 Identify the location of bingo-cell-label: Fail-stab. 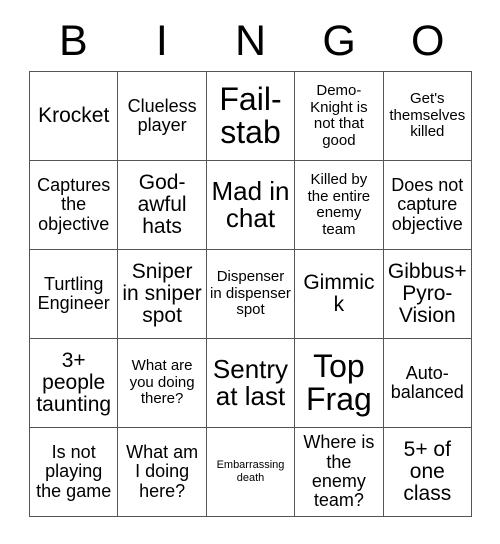
(250, 115).